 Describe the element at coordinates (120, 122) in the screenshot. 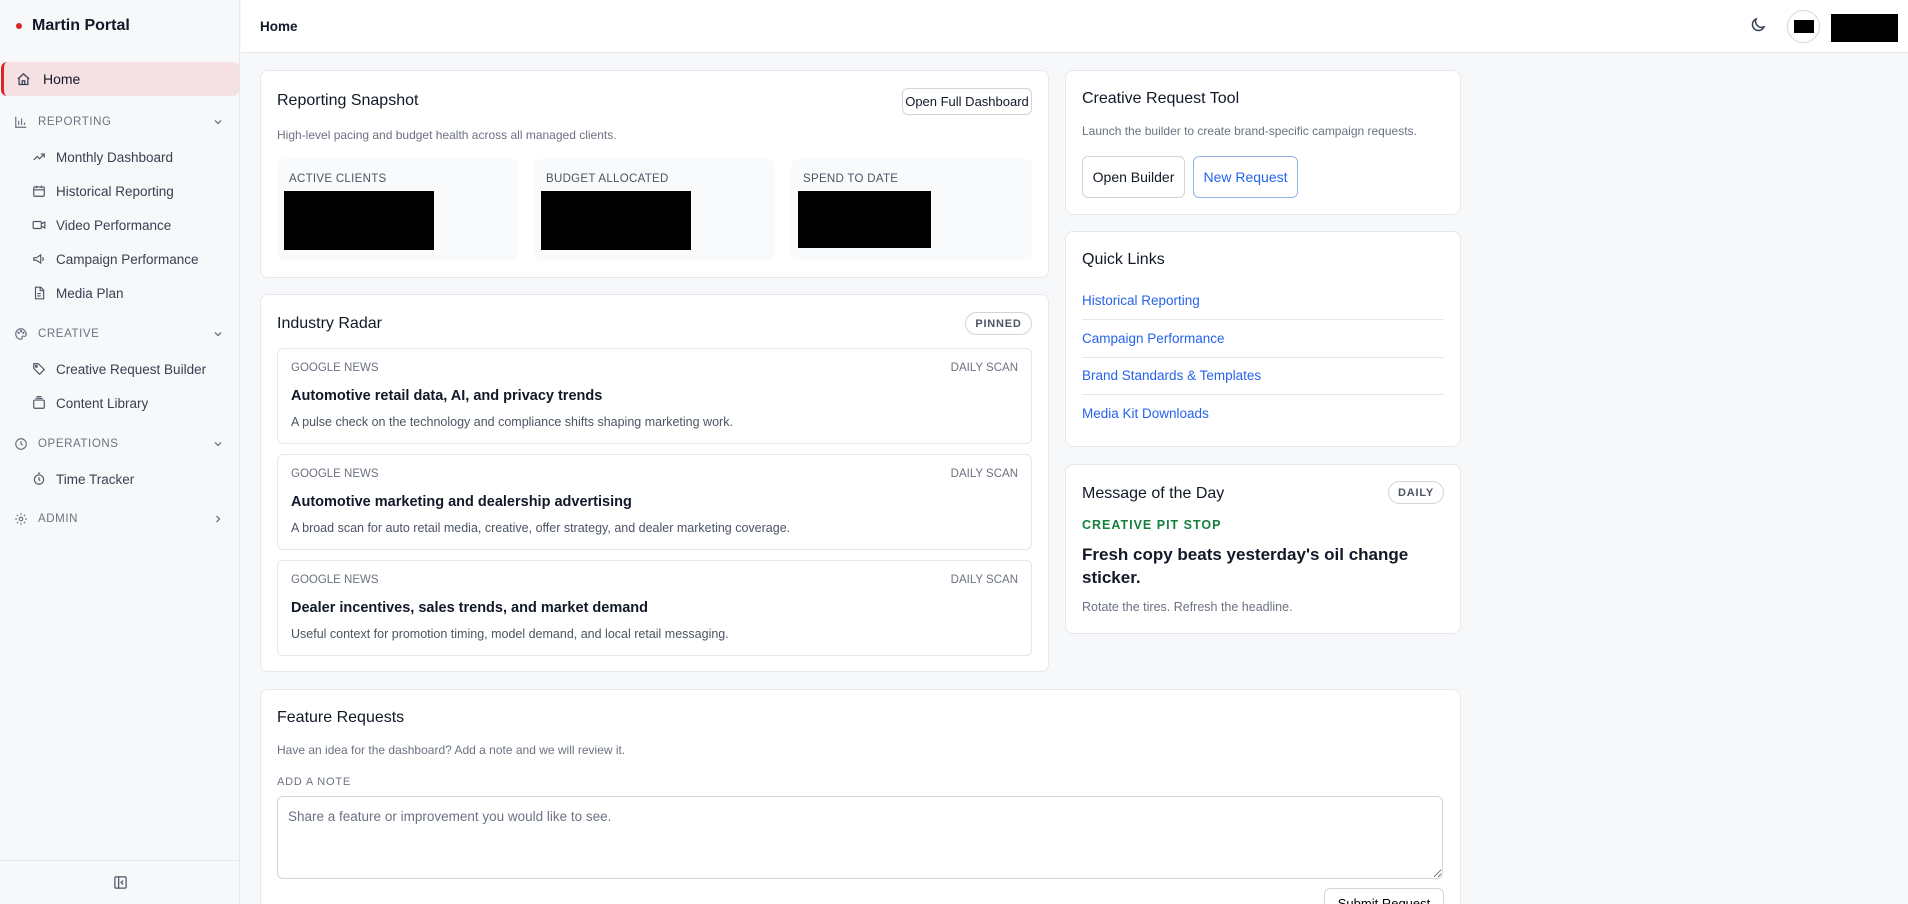

I see `sidebar-section-reporting: REPORTING` at that location.